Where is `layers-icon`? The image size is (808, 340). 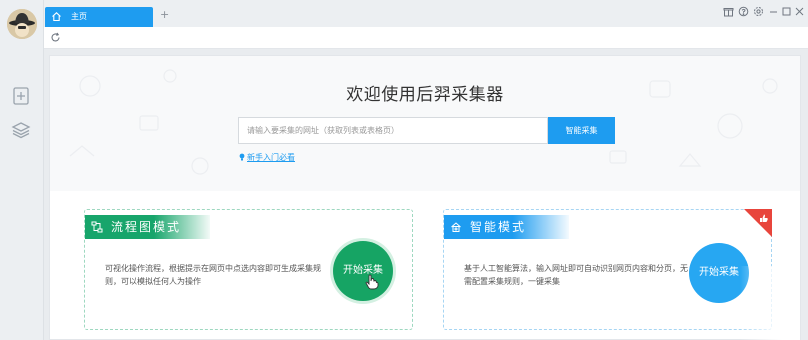 layers-icon is located at coordinates (21, 130).